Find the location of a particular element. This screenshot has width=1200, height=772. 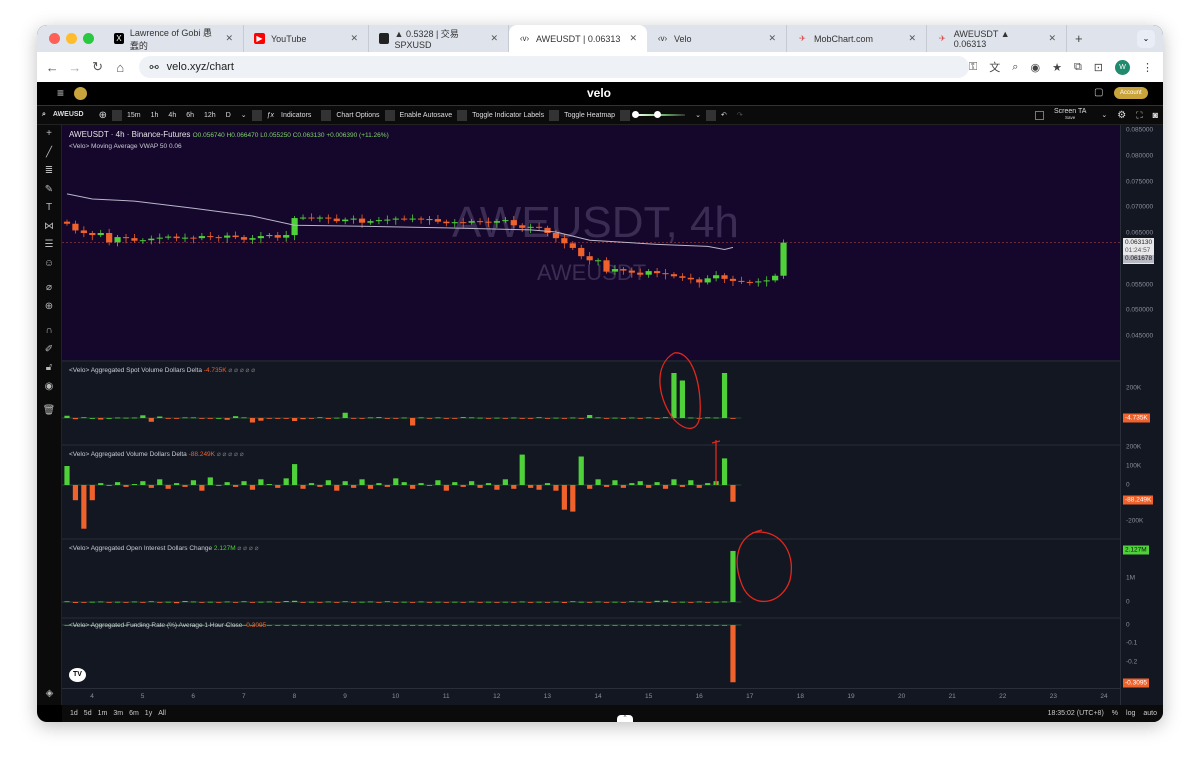

redo-icon: ↷ is located at coordinates (740, 115).